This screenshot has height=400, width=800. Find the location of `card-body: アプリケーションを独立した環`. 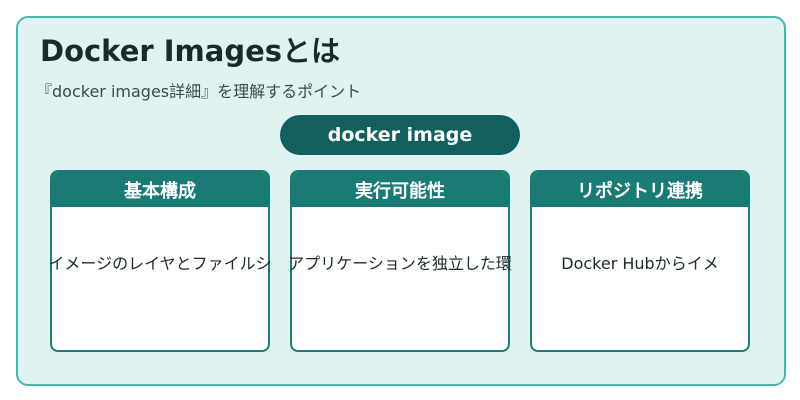

card-body: アプリケーションを独立した環 is located at coordinates (400, 262).